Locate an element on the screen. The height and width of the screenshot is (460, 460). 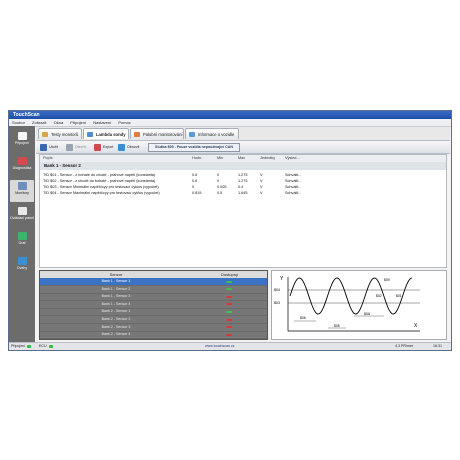
refresh-button: Obnovit is located at coordinates (128, 147).